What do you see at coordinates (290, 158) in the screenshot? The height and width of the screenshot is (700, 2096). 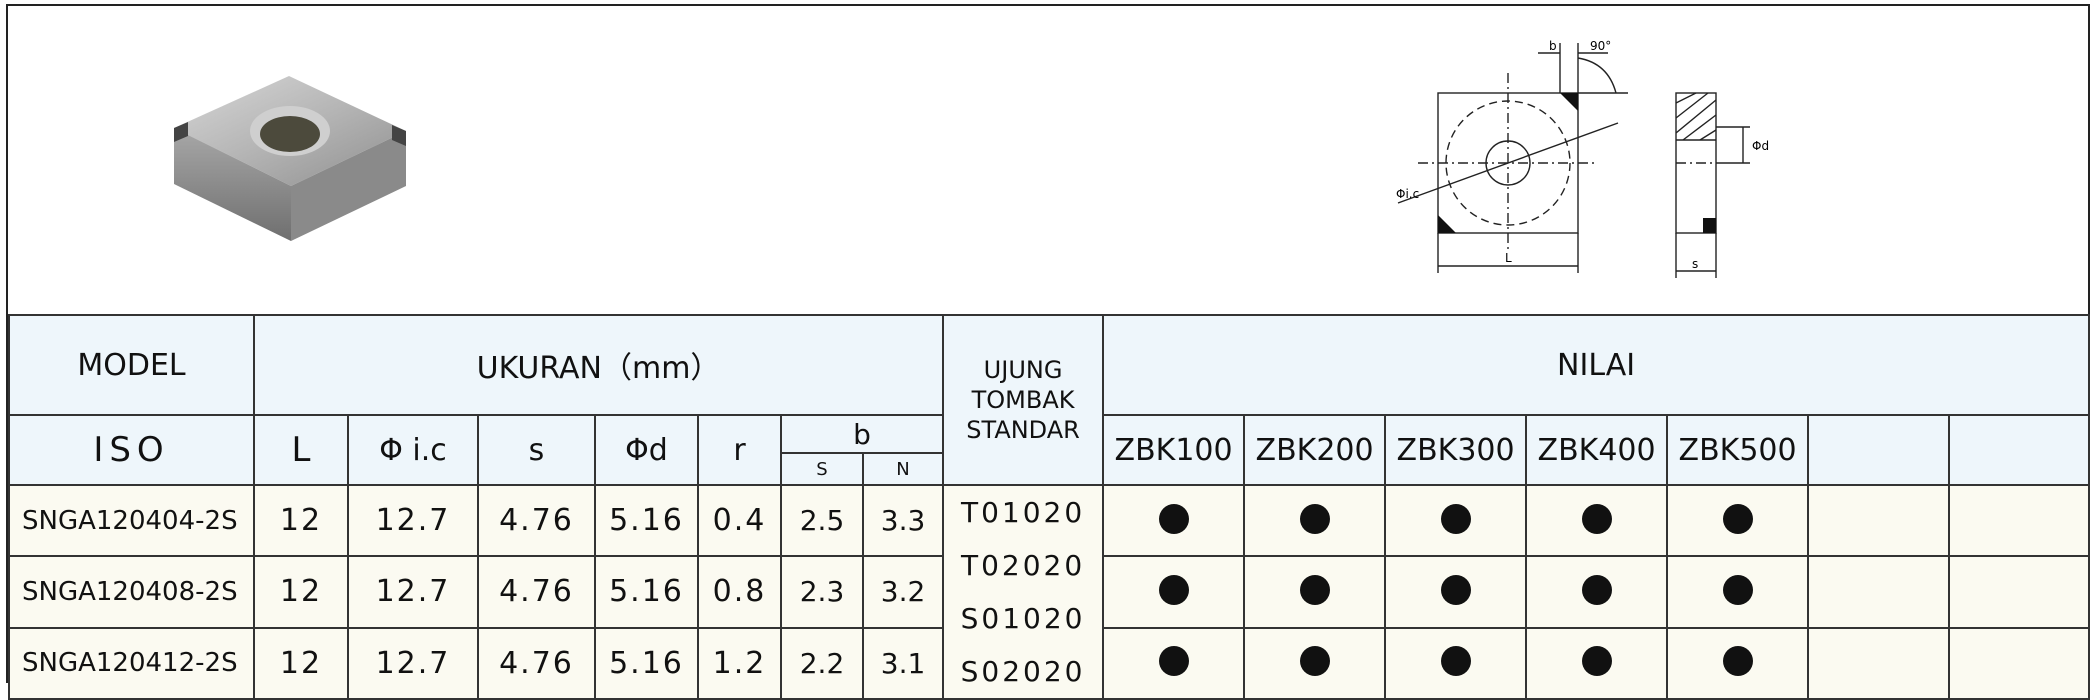 I see `insert-photo` at bounding box center [290, 158].